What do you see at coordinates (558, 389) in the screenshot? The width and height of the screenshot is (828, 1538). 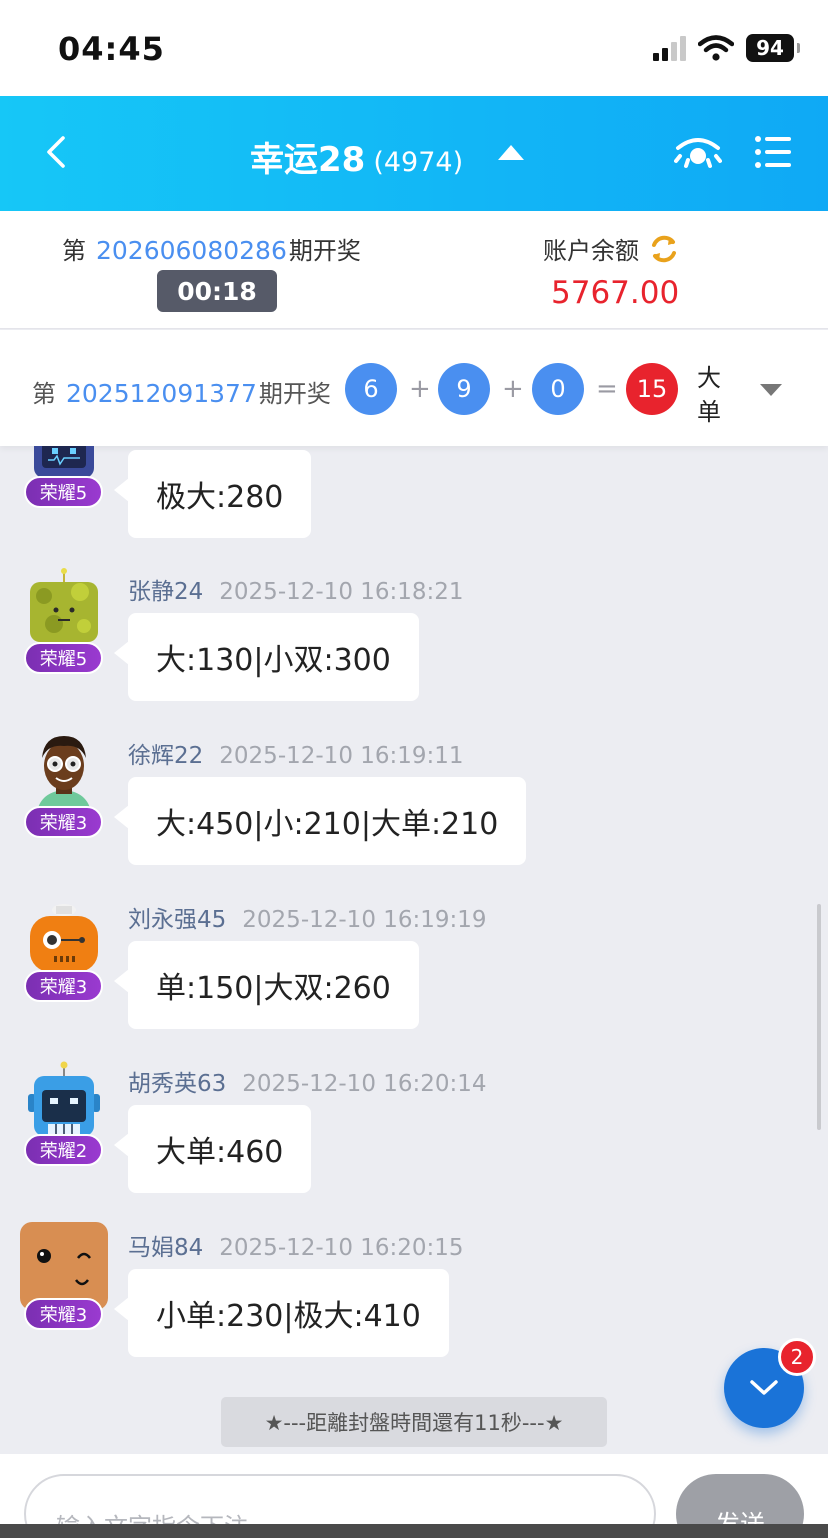 I see `result-ball-3: 0` at bounding box center [558, 389].